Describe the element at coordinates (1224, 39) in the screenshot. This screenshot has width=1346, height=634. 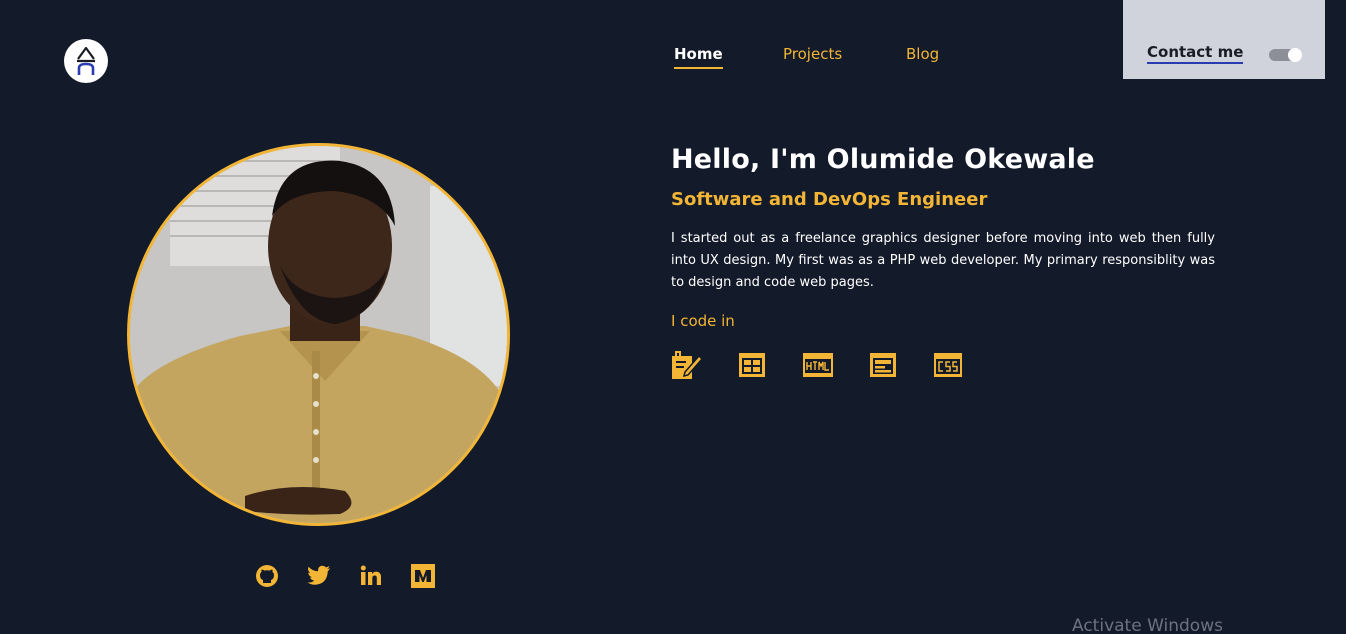
I see `contact-panel: Contact me` at that location.